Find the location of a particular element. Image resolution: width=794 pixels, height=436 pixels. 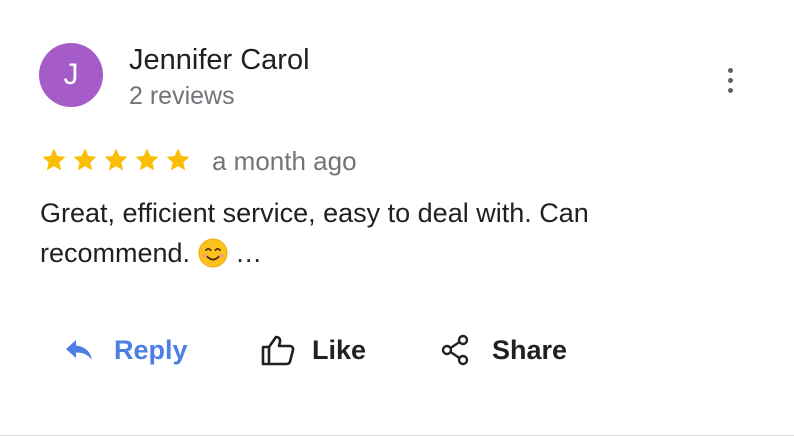

more-options-button is located at coordinates (730, 80).